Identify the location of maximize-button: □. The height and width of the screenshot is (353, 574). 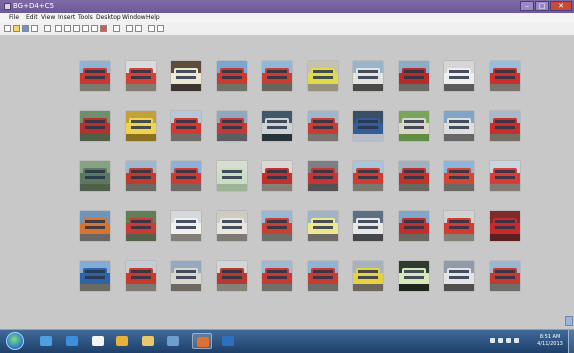
(542, 6).